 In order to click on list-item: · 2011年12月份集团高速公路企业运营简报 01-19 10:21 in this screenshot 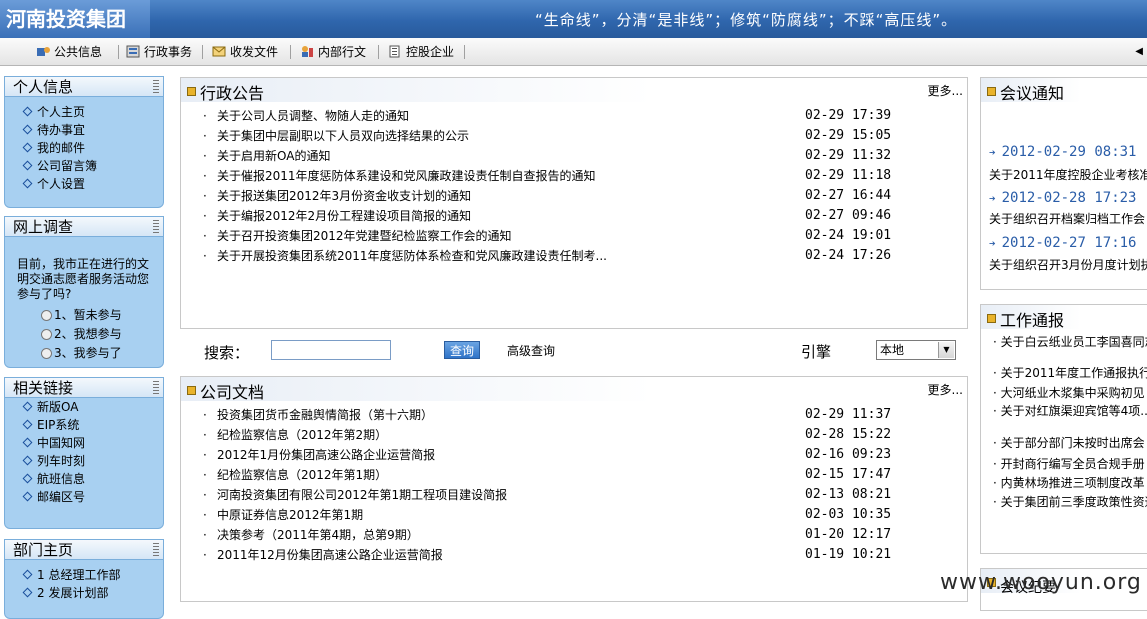, I will do `click(575, 555)`.